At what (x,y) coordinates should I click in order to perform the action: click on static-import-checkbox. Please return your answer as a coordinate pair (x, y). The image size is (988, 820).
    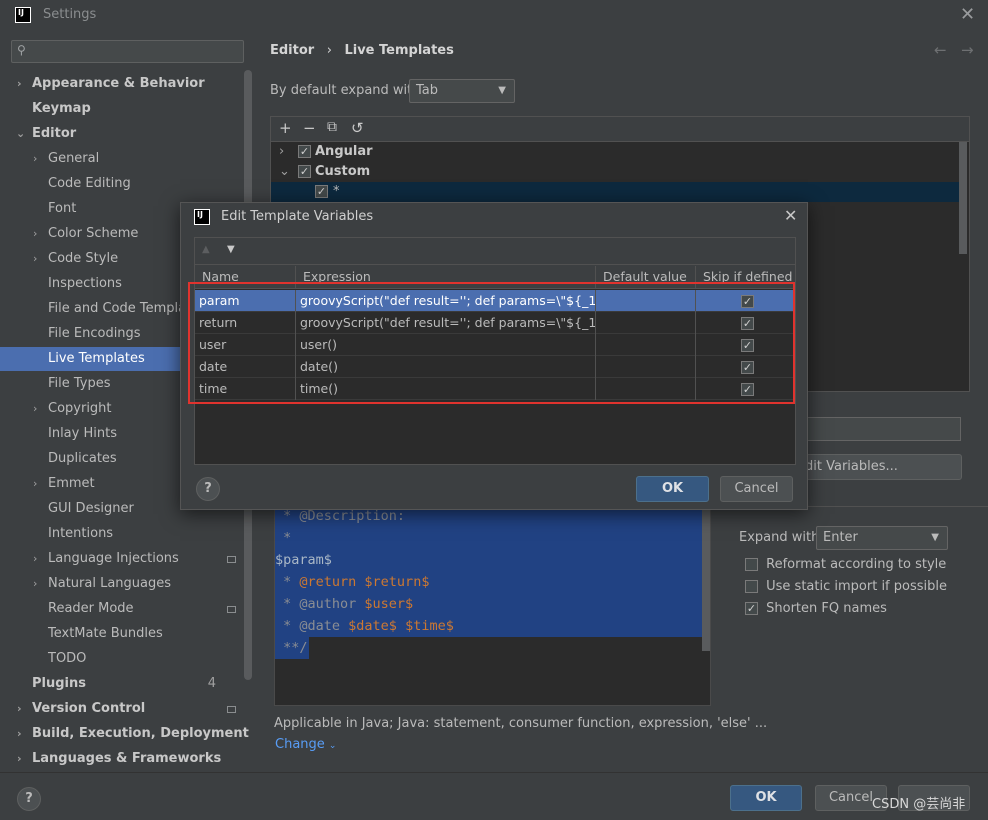
    Looking at the image, I should click on (751, 586).